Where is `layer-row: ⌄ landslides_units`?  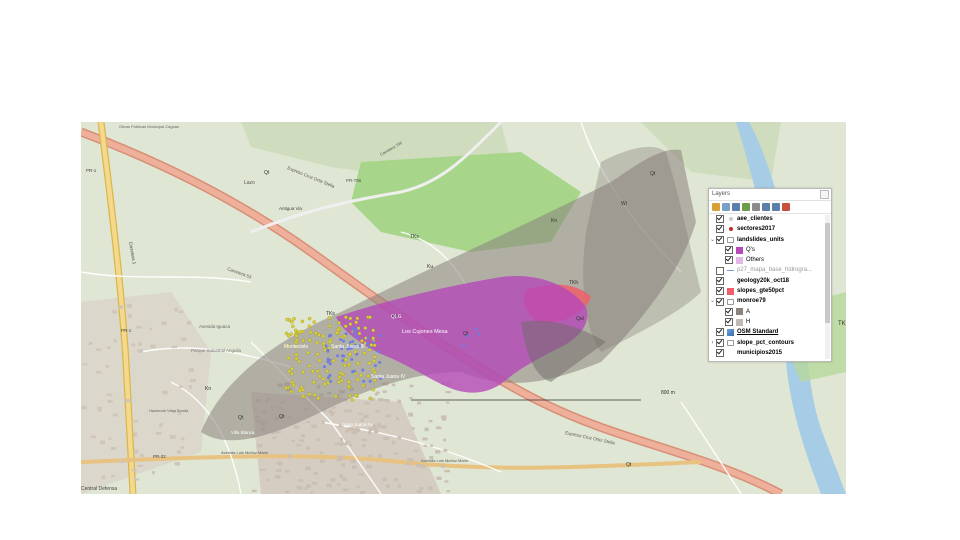
layer-row: ⌄ landslides_units is located at coordinates (766, 240).